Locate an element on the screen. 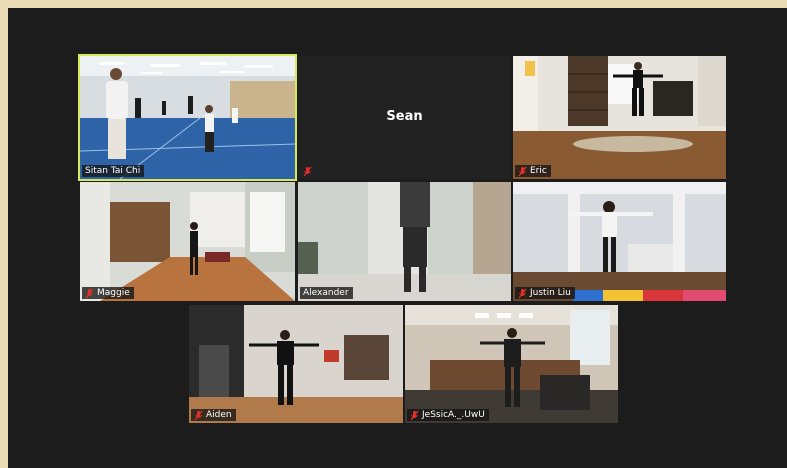 The width and height of the screenshot is (787, 468). video-tile-alexander: Alexander is located at coordinates (404, 241).